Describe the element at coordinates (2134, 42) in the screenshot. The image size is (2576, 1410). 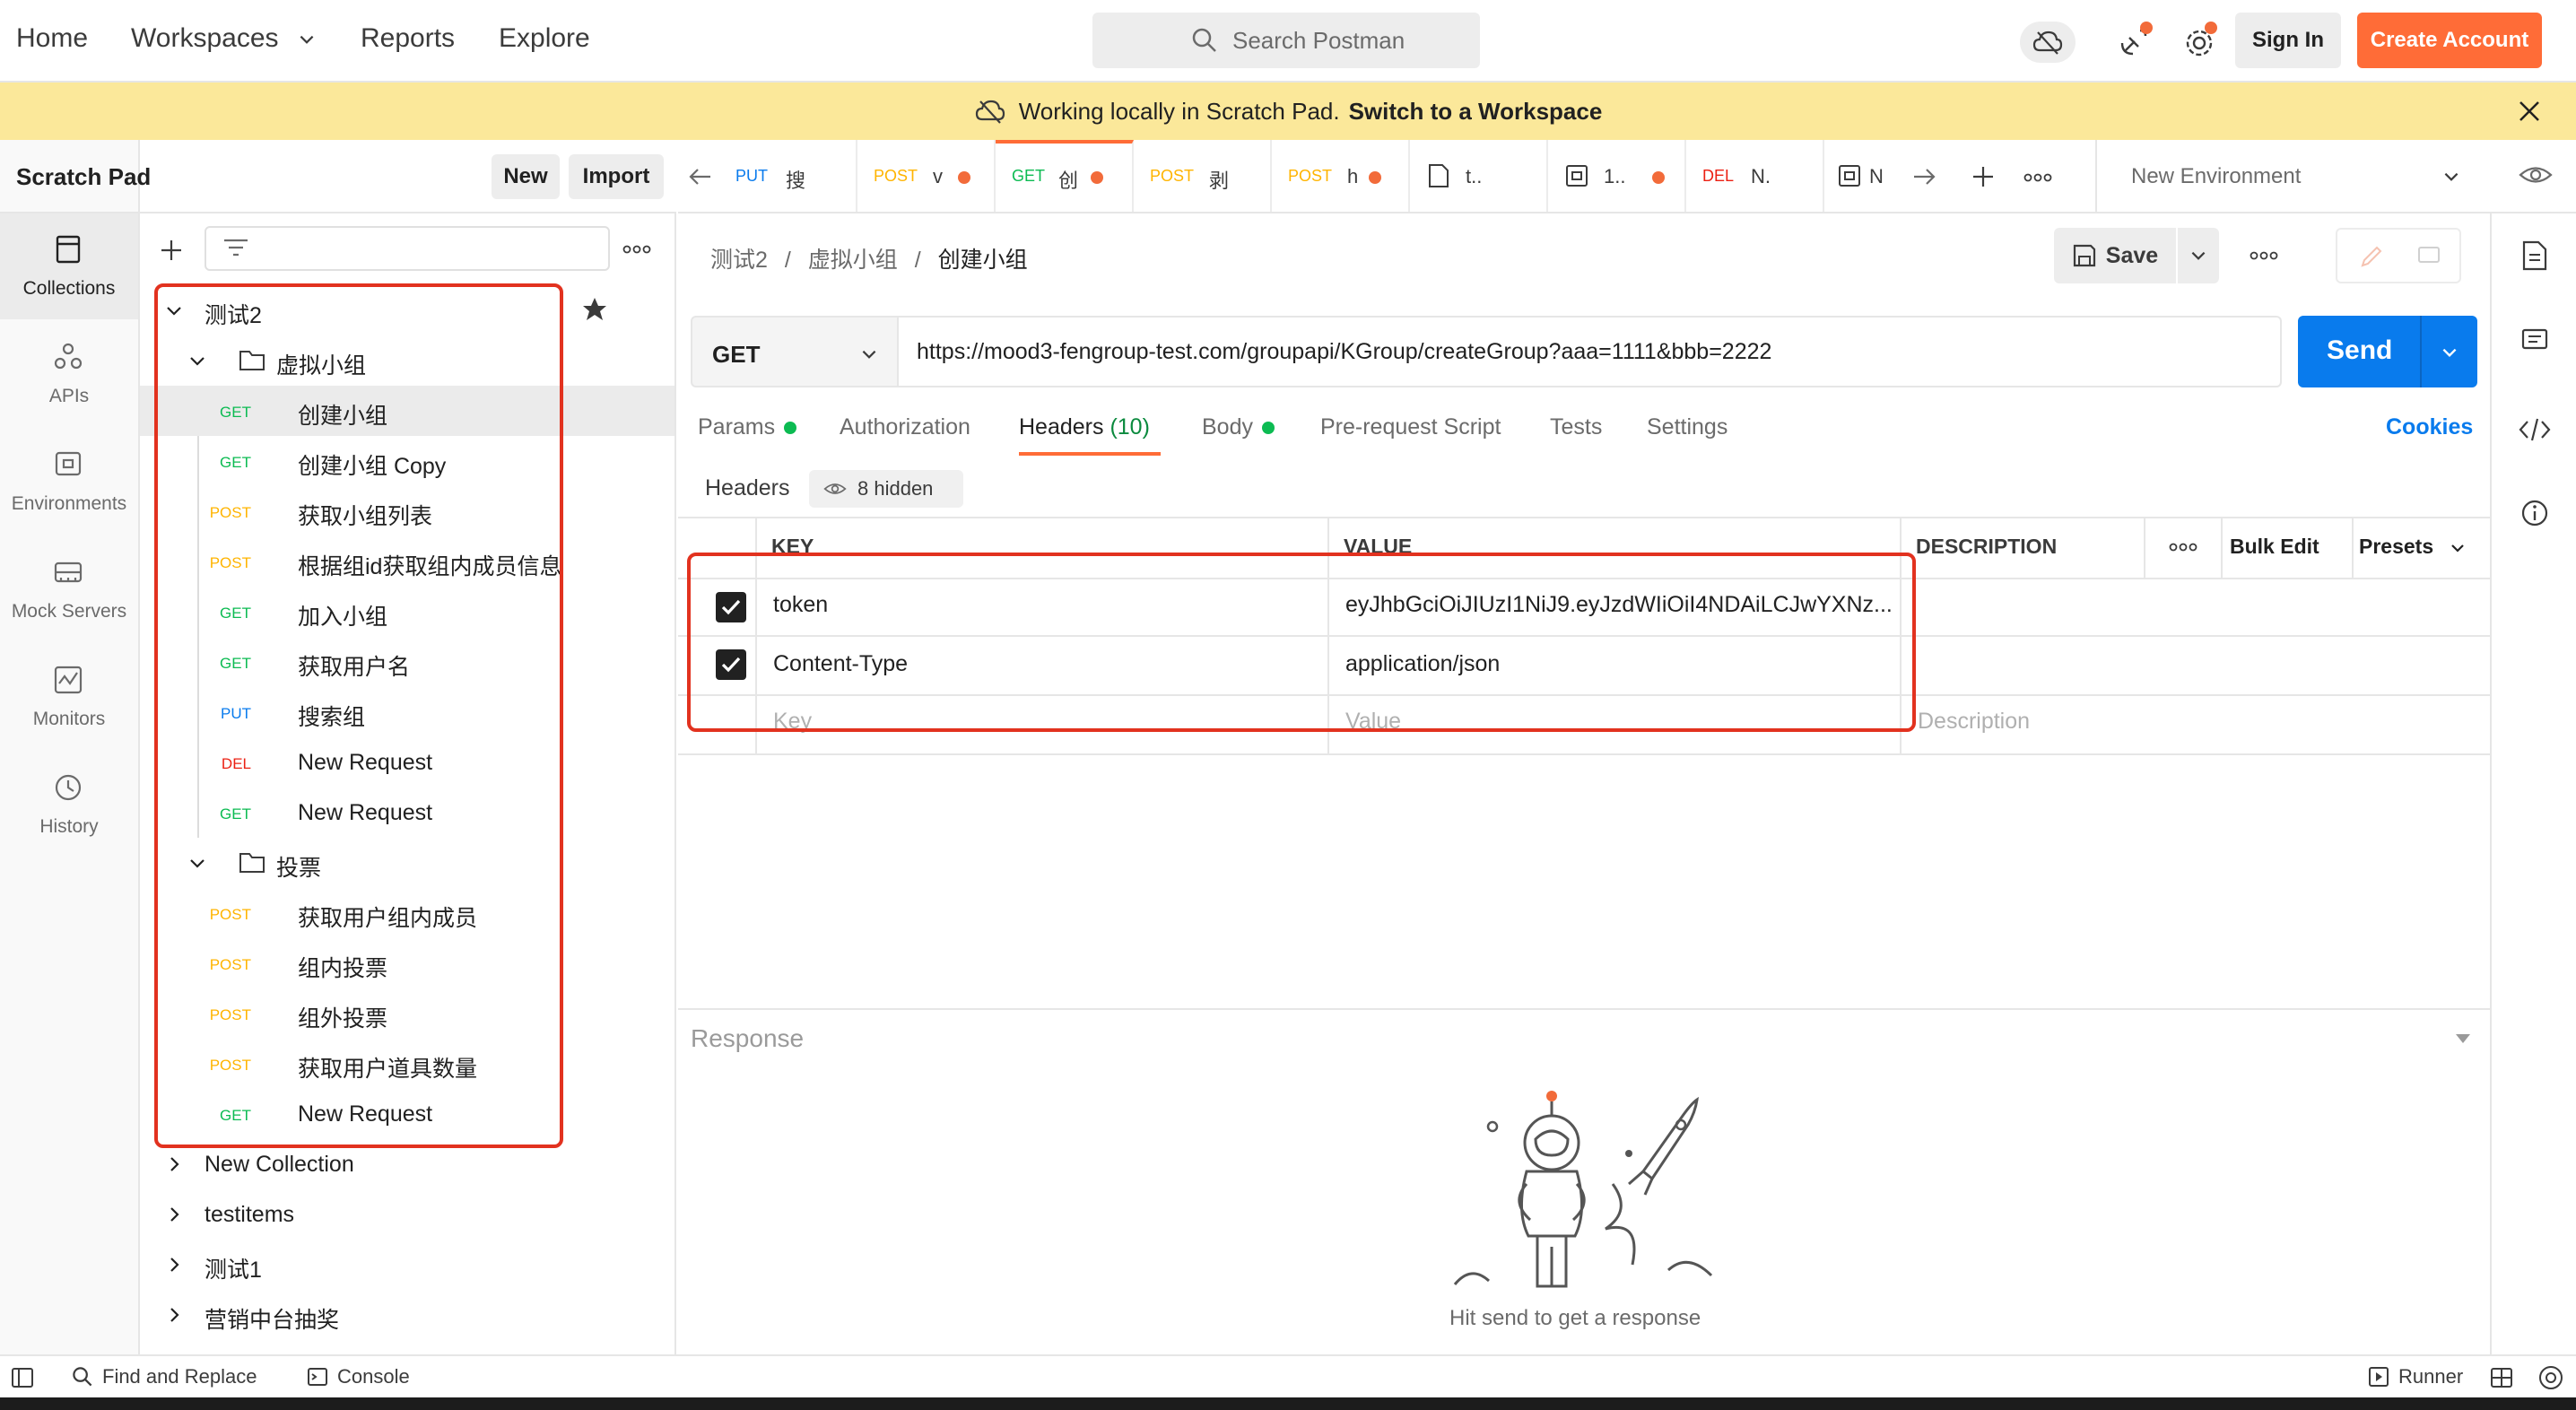
I see `satellite-button` at that location.